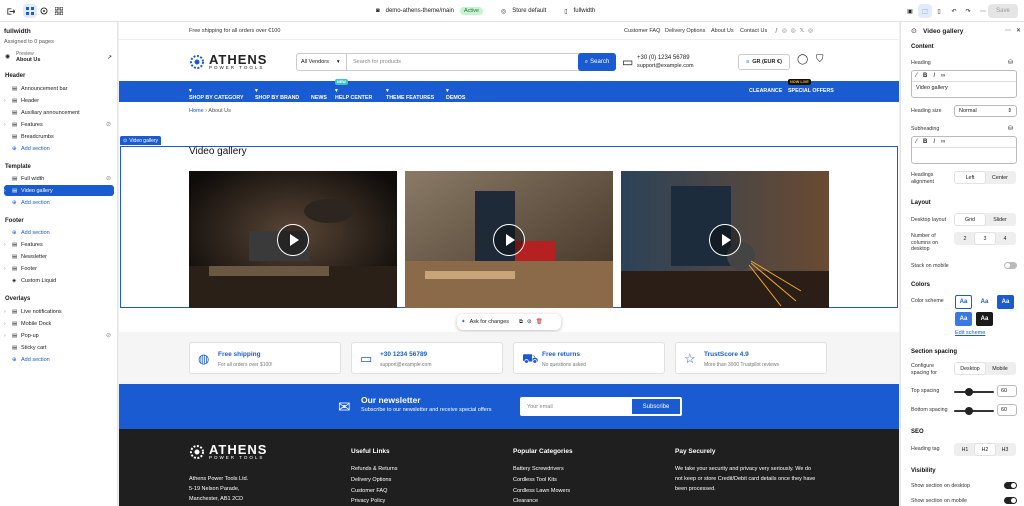  What do you see at coordinates (796, 31) in the screenshot?
I see `social-icons: ƒ◎◎𝕏◎` at bounding box center [796, 31].